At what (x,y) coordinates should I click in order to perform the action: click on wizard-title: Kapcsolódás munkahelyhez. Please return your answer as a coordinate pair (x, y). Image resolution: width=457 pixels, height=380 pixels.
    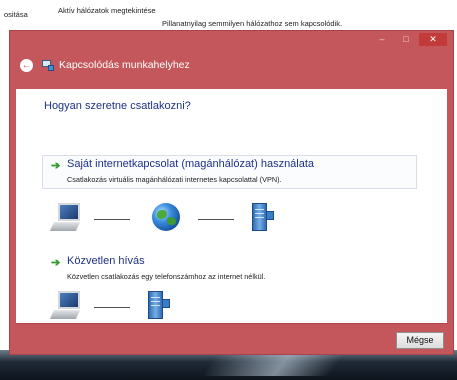
    Looking at the image, I should click on (124, 65).